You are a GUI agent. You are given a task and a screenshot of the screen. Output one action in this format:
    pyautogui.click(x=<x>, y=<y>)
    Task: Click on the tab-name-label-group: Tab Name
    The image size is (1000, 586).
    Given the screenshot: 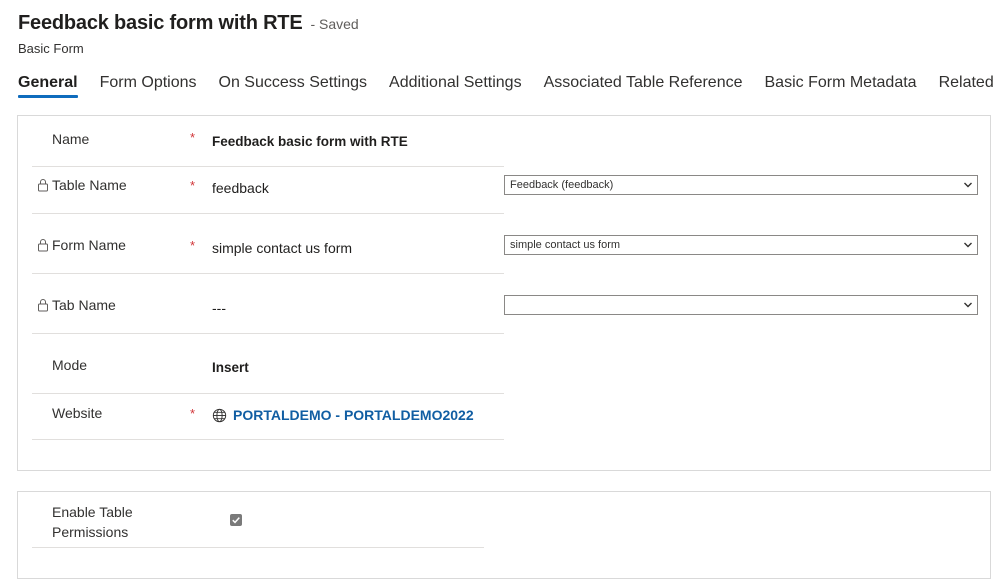 What is the action you would take?
    pyautogui.click(x=77, y=305)
    